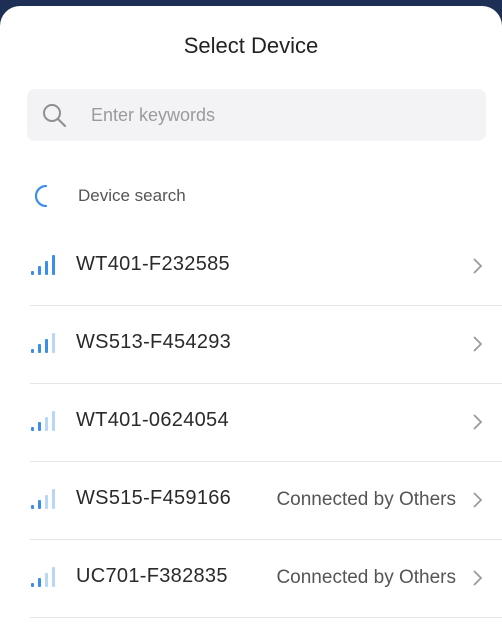 This screenshot has width=502, height=633. Describe the element at coordinates (154, 498) in the screenshot. I see `device-name: WS515-F459166` at that location.